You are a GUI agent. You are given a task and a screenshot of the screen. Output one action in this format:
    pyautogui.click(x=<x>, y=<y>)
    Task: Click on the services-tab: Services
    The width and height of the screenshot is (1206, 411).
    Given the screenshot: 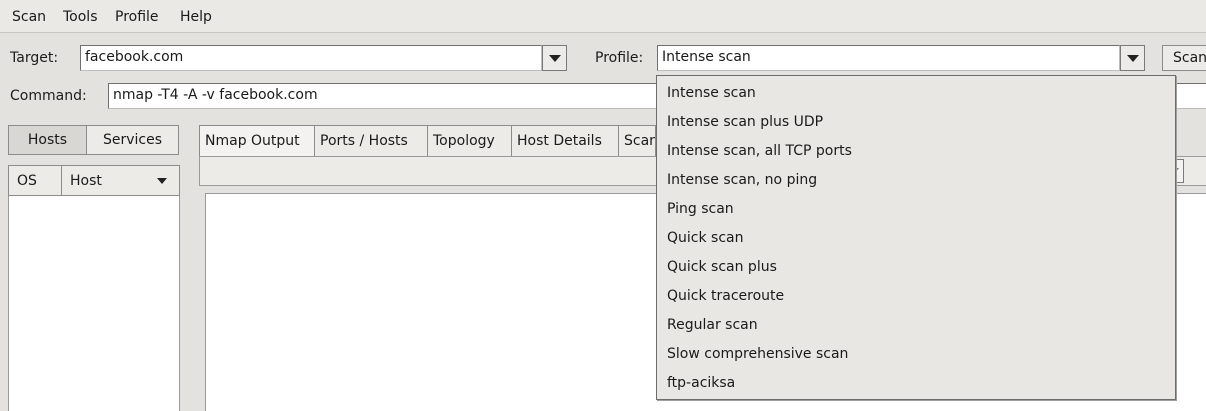 What is the action you would take?
    pyautogui.click(x=132, y=140)
    